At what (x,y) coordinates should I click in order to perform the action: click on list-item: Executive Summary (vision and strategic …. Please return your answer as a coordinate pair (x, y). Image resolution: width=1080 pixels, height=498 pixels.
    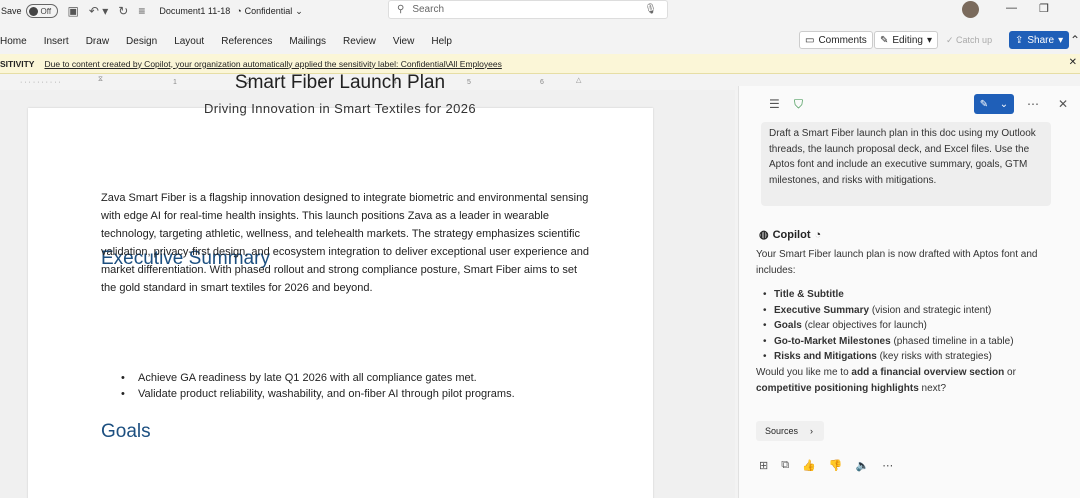
    Looking at the image, I should click on (911, 311).